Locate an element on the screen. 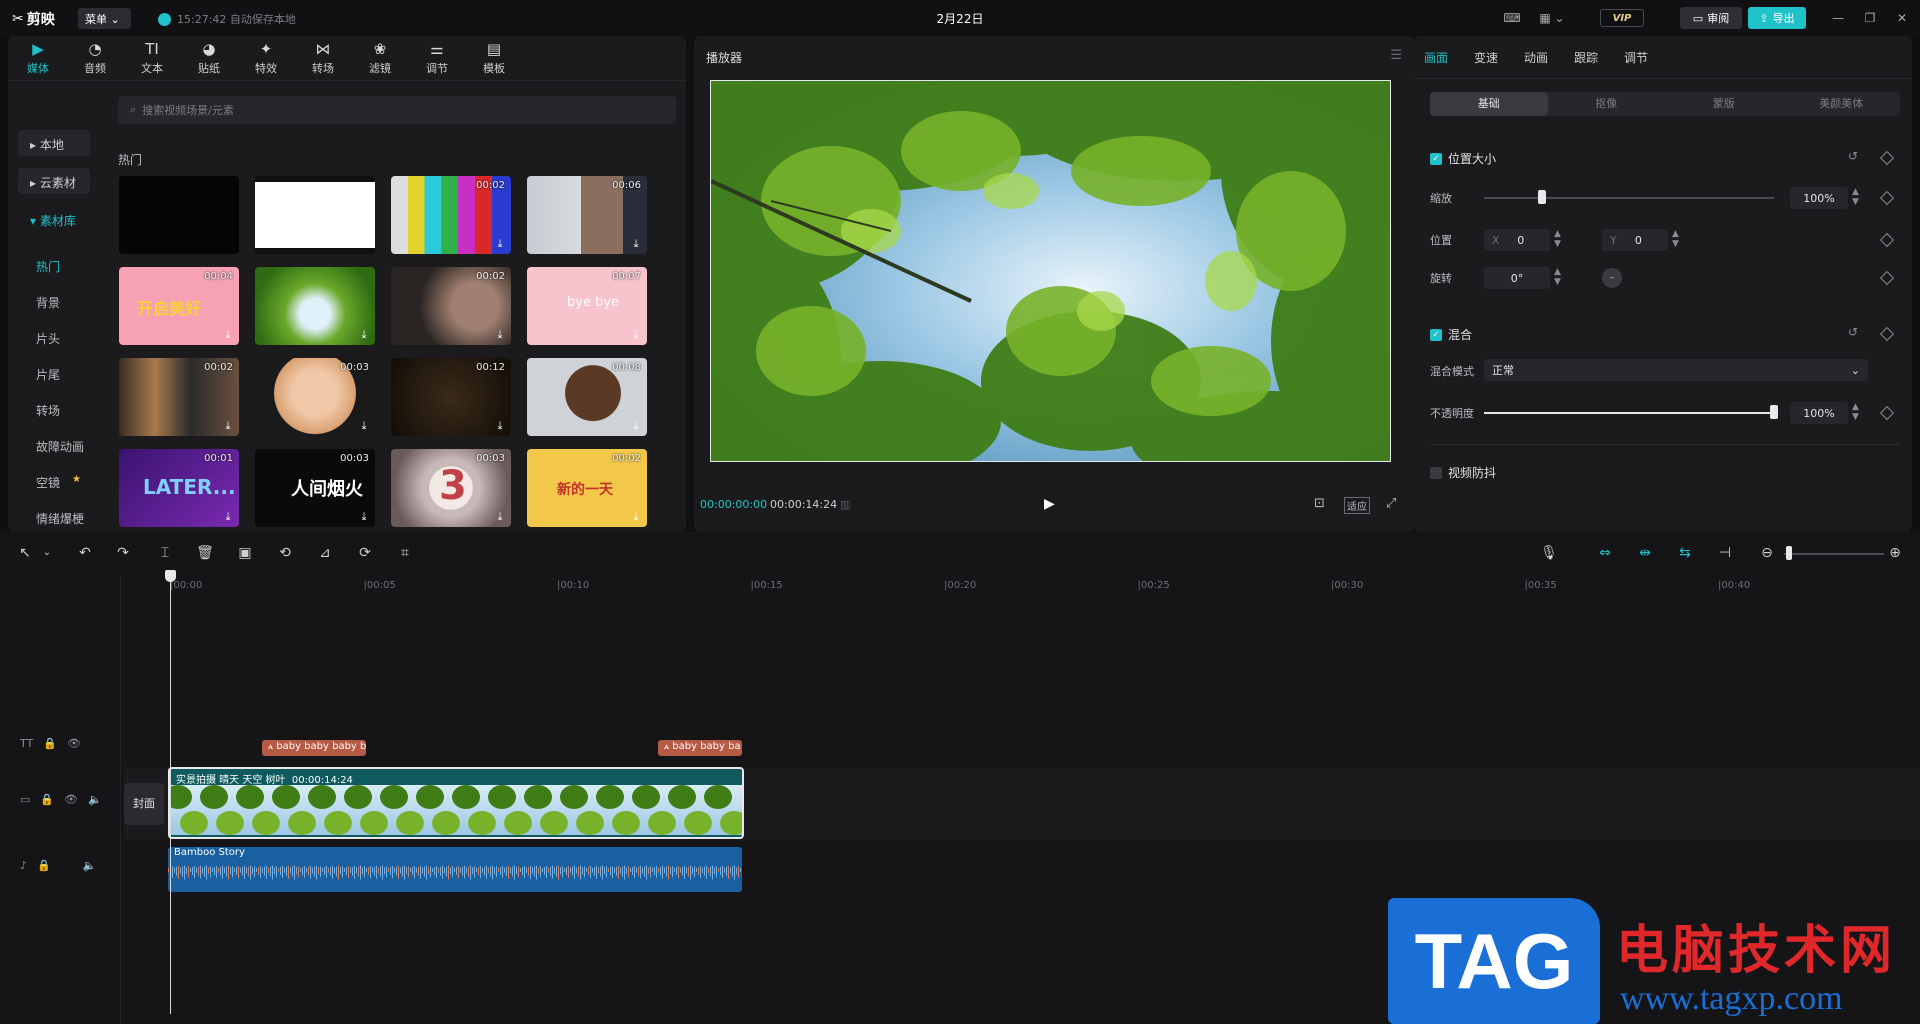 This screenshot has height=1024, width=1920. media-thumbnail: 00:02 ⤓ is located at coordinates (179, 397).